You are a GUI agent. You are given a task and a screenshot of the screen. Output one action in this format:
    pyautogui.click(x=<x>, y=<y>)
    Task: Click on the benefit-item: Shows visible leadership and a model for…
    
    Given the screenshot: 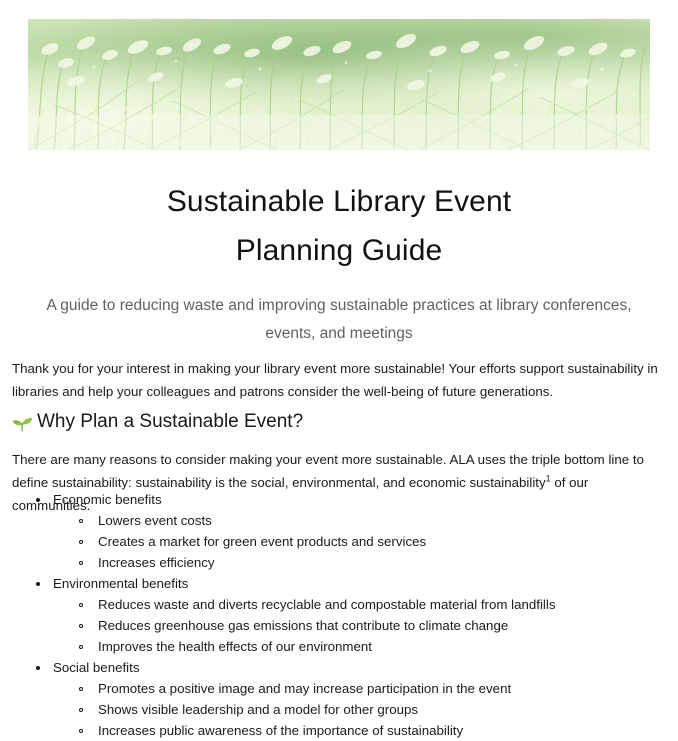 What is the action you would take?
    pyautogui.click(x=339, y=709)
    